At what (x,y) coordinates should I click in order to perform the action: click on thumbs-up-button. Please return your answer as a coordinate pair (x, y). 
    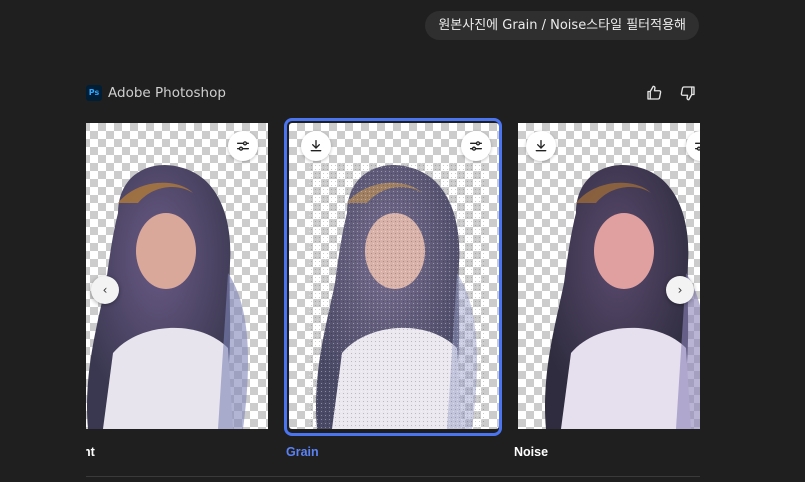
    Looking at the image, I should click on (654, 93).